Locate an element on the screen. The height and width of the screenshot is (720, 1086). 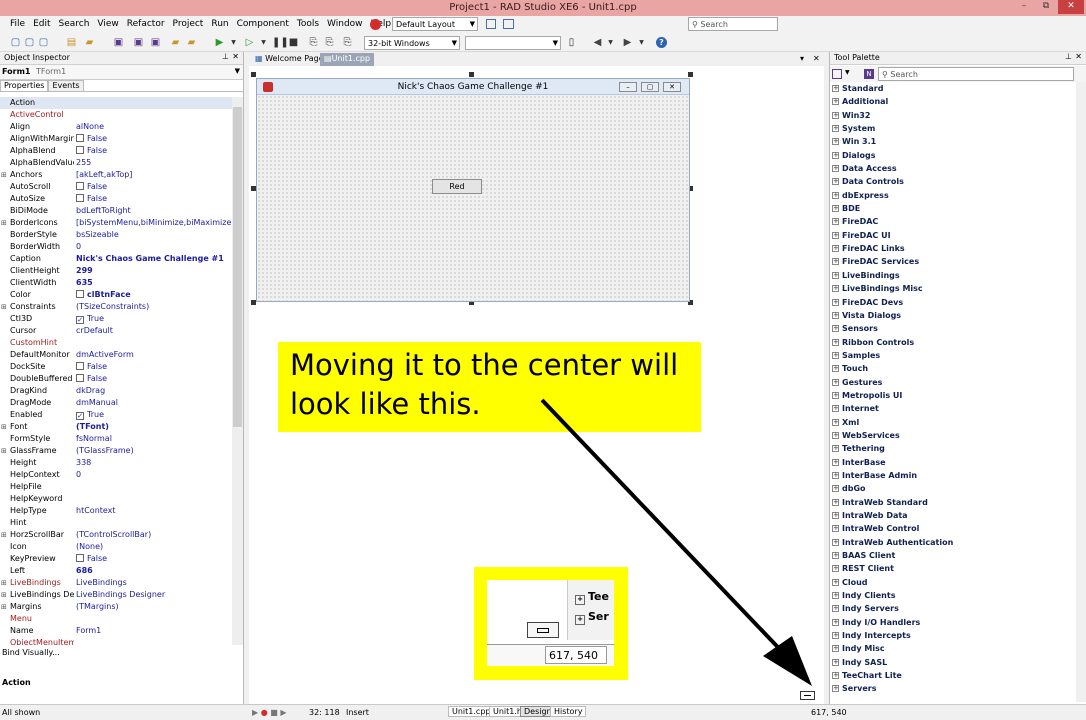
palette-category: + Additional is located at coordinates (953, 101).